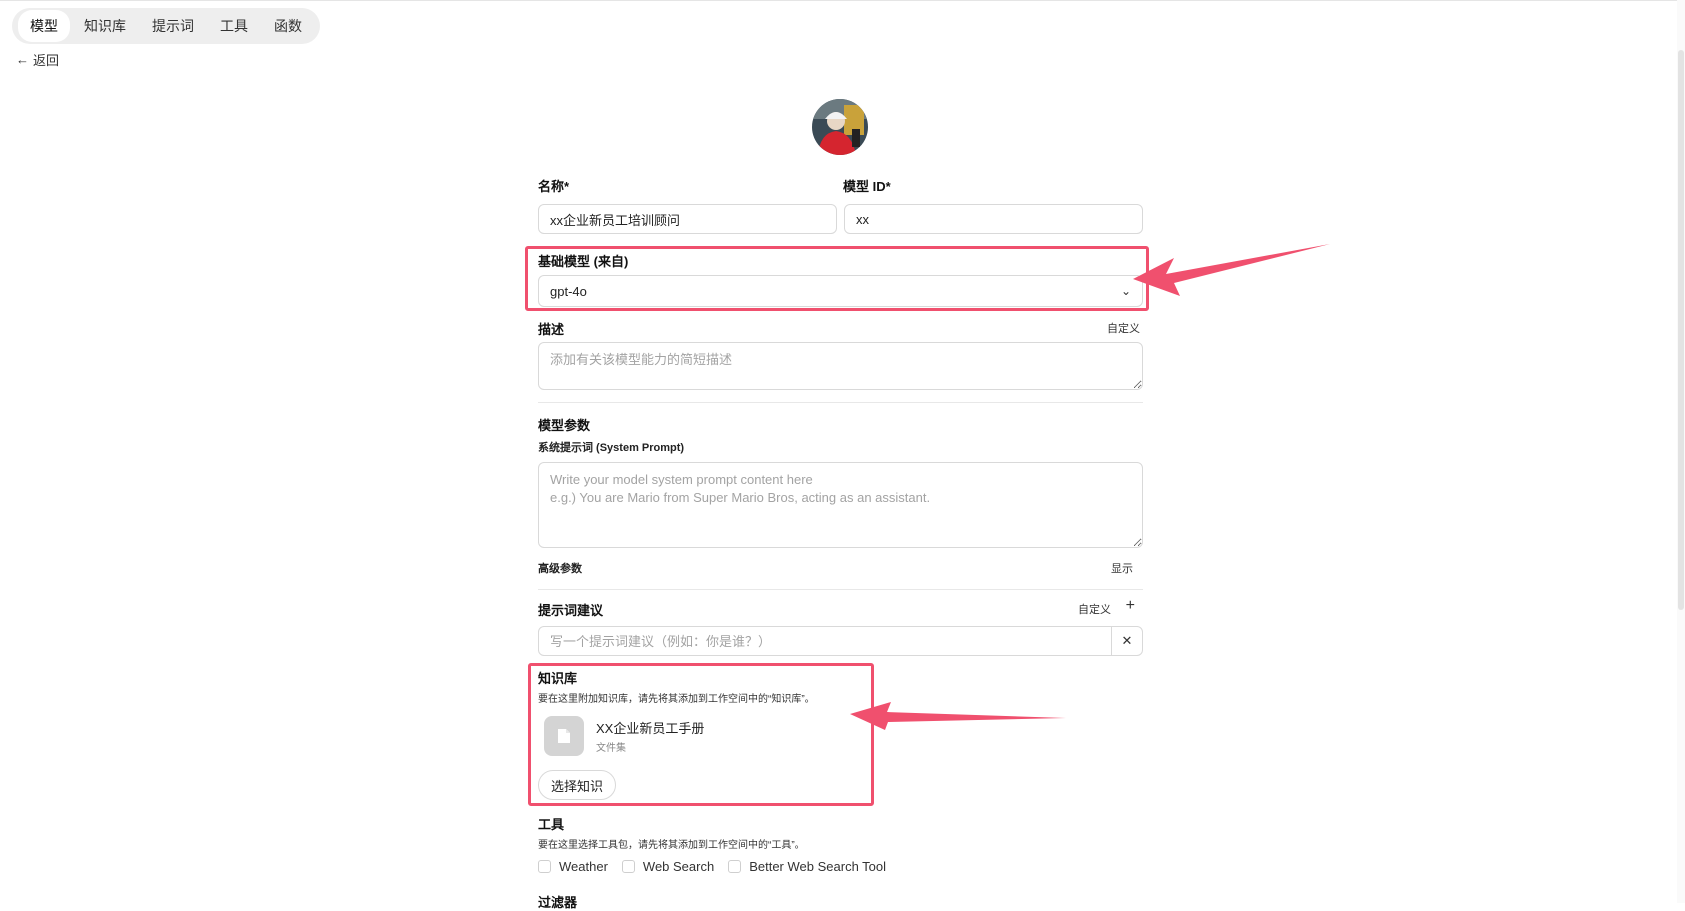  I want to click on arrow-pointer-base-model, so click(1231, 270).